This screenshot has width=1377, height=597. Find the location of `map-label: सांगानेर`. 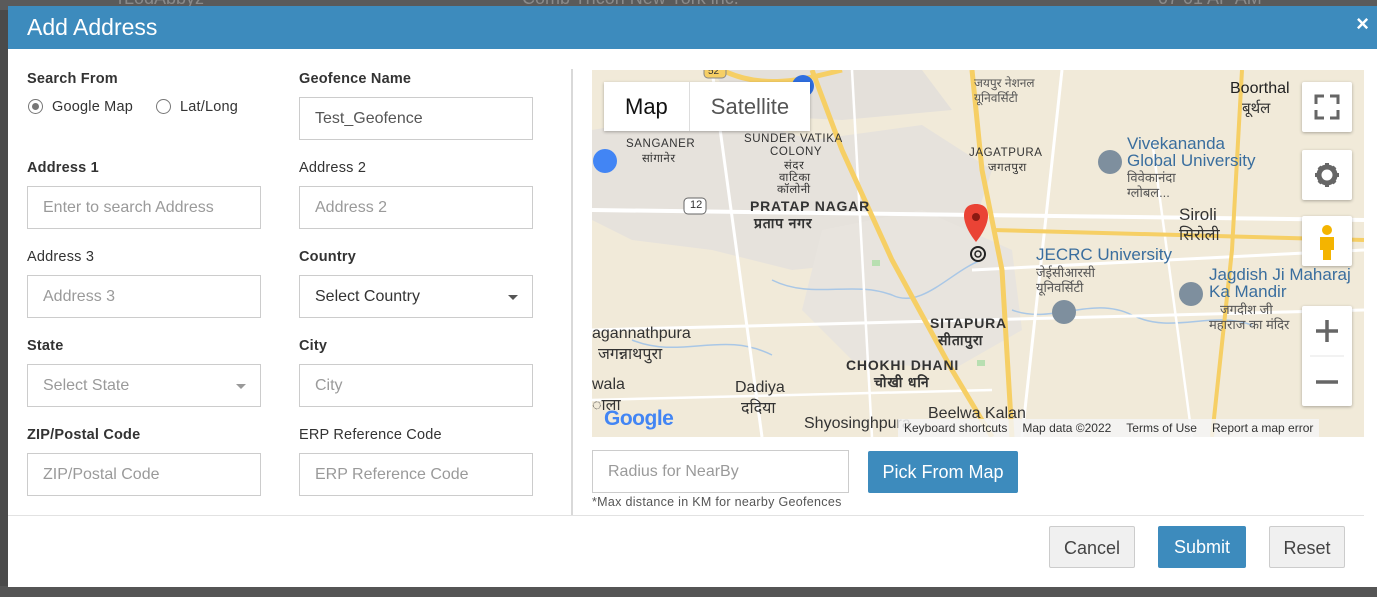

map-label: सांगानेर is located at coordinates (659, 159).